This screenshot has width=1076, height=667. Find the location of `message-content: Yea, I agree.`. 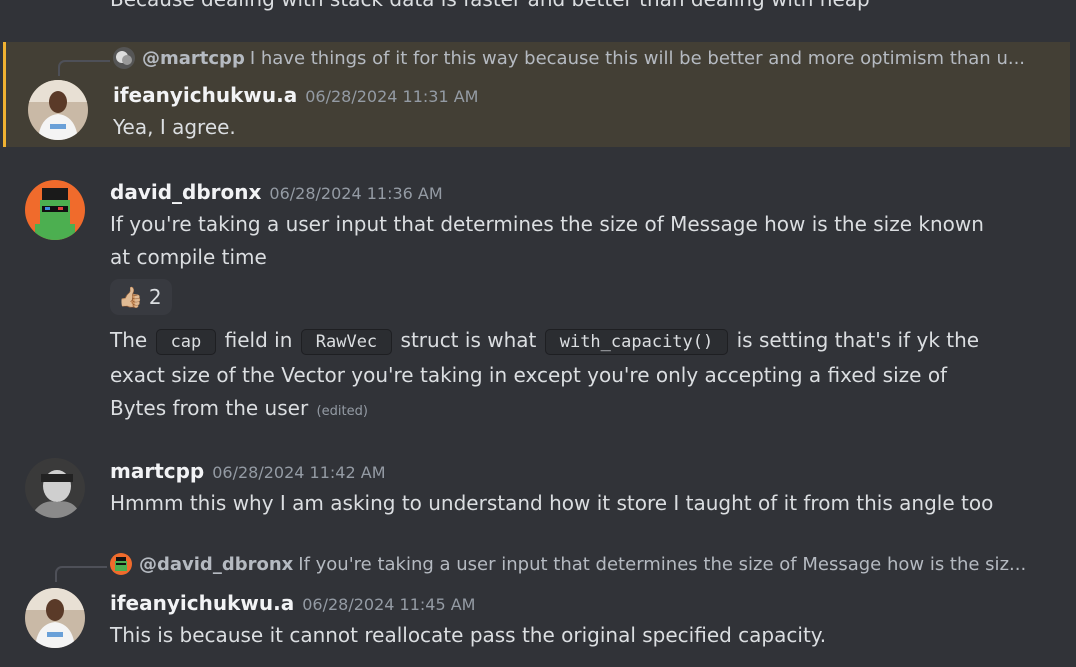

message-content: Yea, I agree. is located at coordinates (174, 127).